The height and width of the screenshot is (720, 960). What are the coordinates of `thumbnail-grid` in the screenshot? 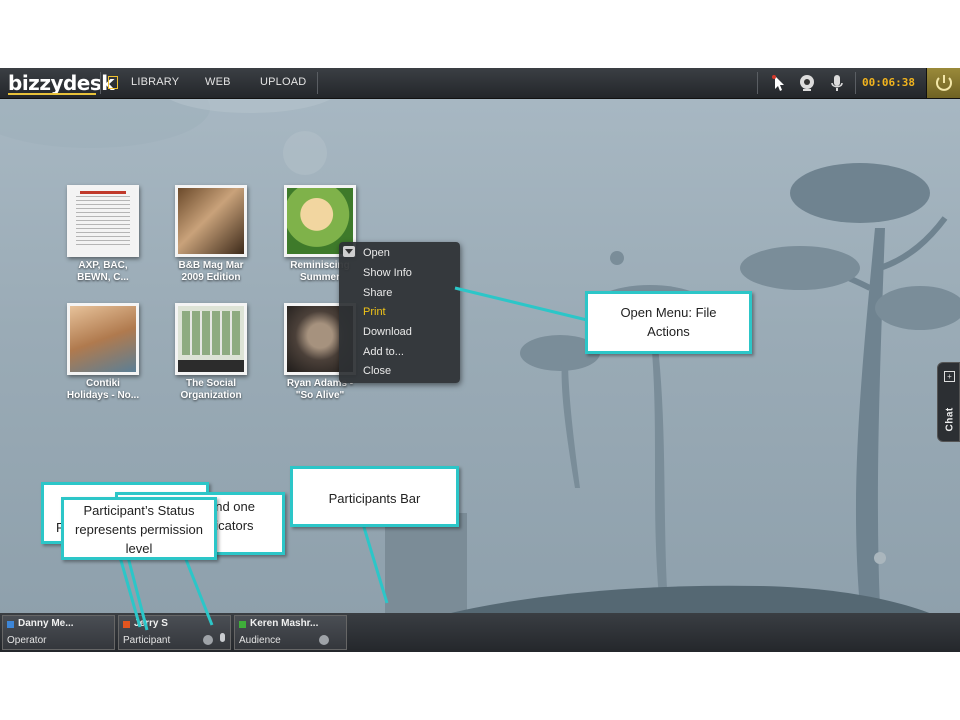 It's located at (211, 333).